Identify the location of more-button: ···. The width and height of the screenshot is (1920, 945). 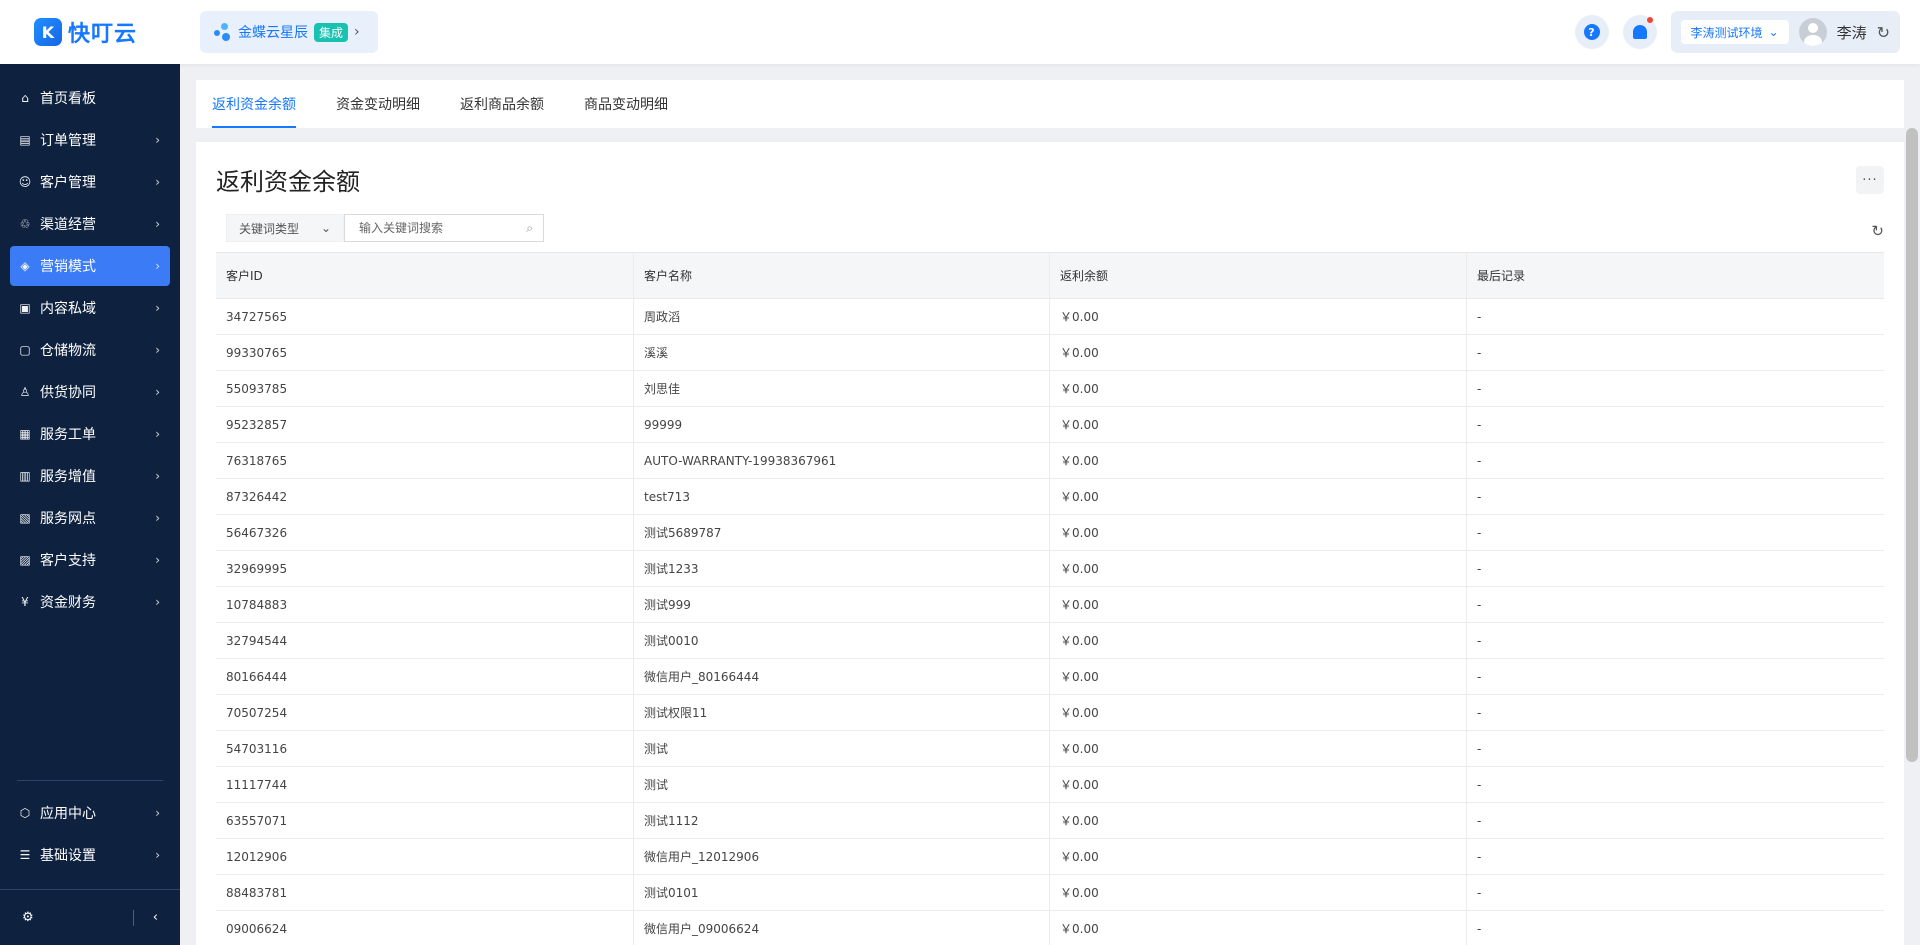
(1870, 180).